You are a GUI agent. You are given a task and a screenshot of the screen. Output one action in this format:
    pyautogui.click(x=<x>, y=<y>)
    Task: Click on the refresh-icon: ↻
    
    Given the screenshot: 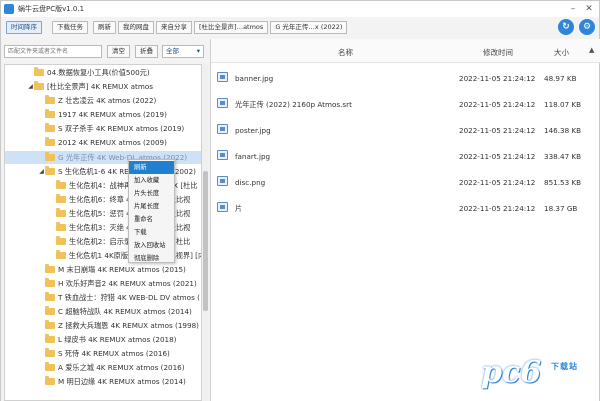 What is the action you would take?
    pyautogui.click(x=566, y=27)
    